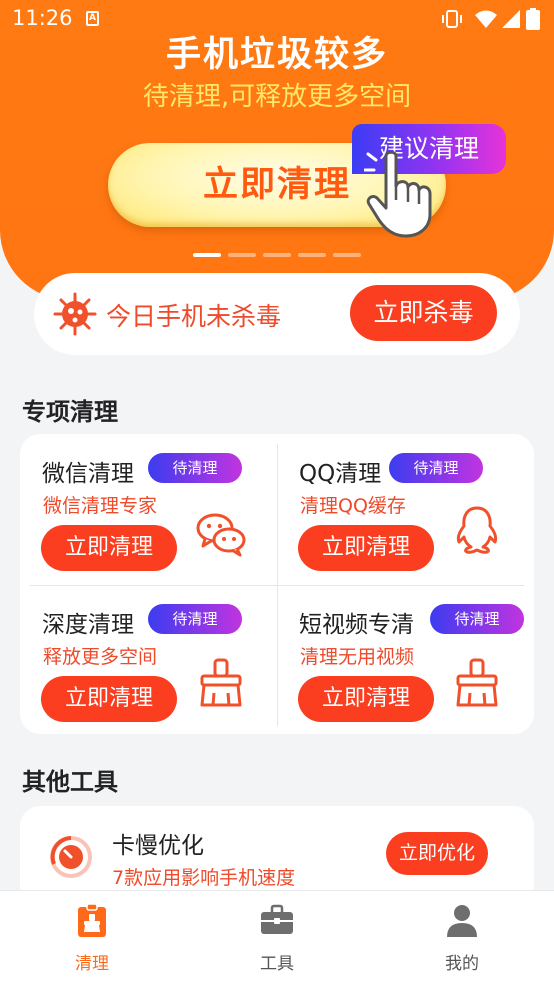 This screenshot has height=984, width=554. What do you see at coordinates (277, 919) in the screenshot?
I see `toolbox-icon` at bounding box center [277, 919].